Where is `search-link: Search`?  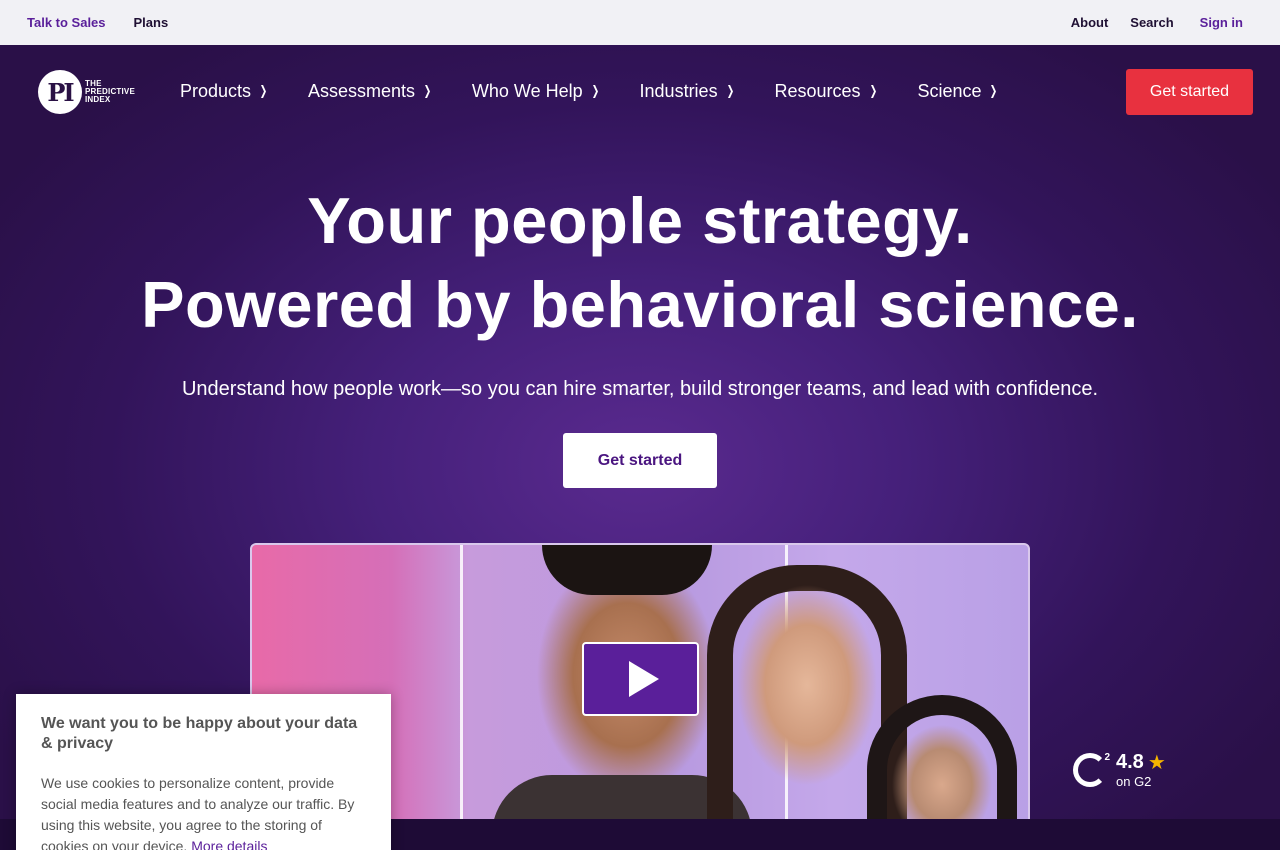 search-link: Search is located at coordinates (1151, 22).